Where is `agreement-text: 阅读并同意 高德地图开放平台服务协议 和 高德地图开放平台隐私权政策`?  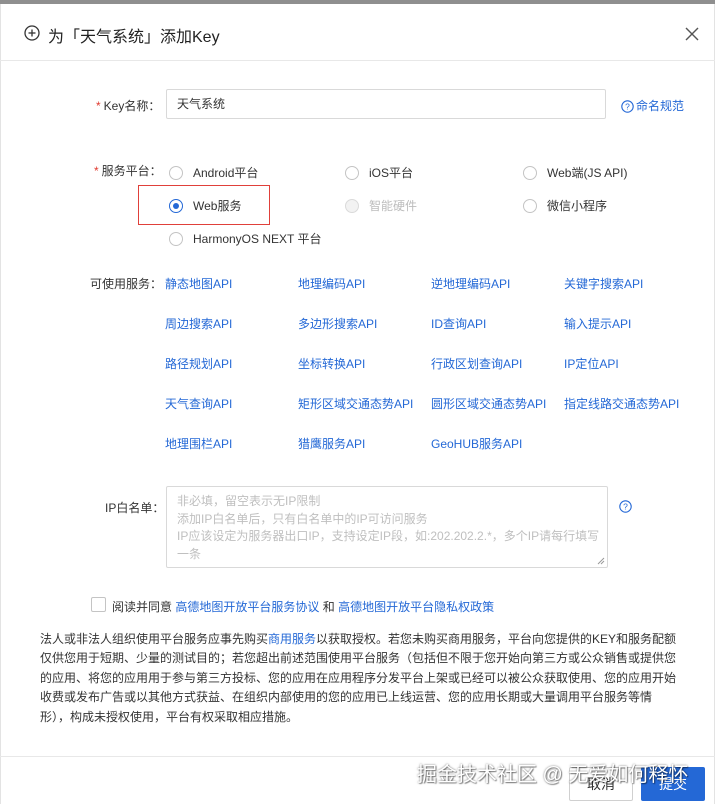 agreement-text: 阅读并同意 高德地图开放平台服务协议 和 高德地图开放平台隐私权政策 is located at coordinates (303, 607).